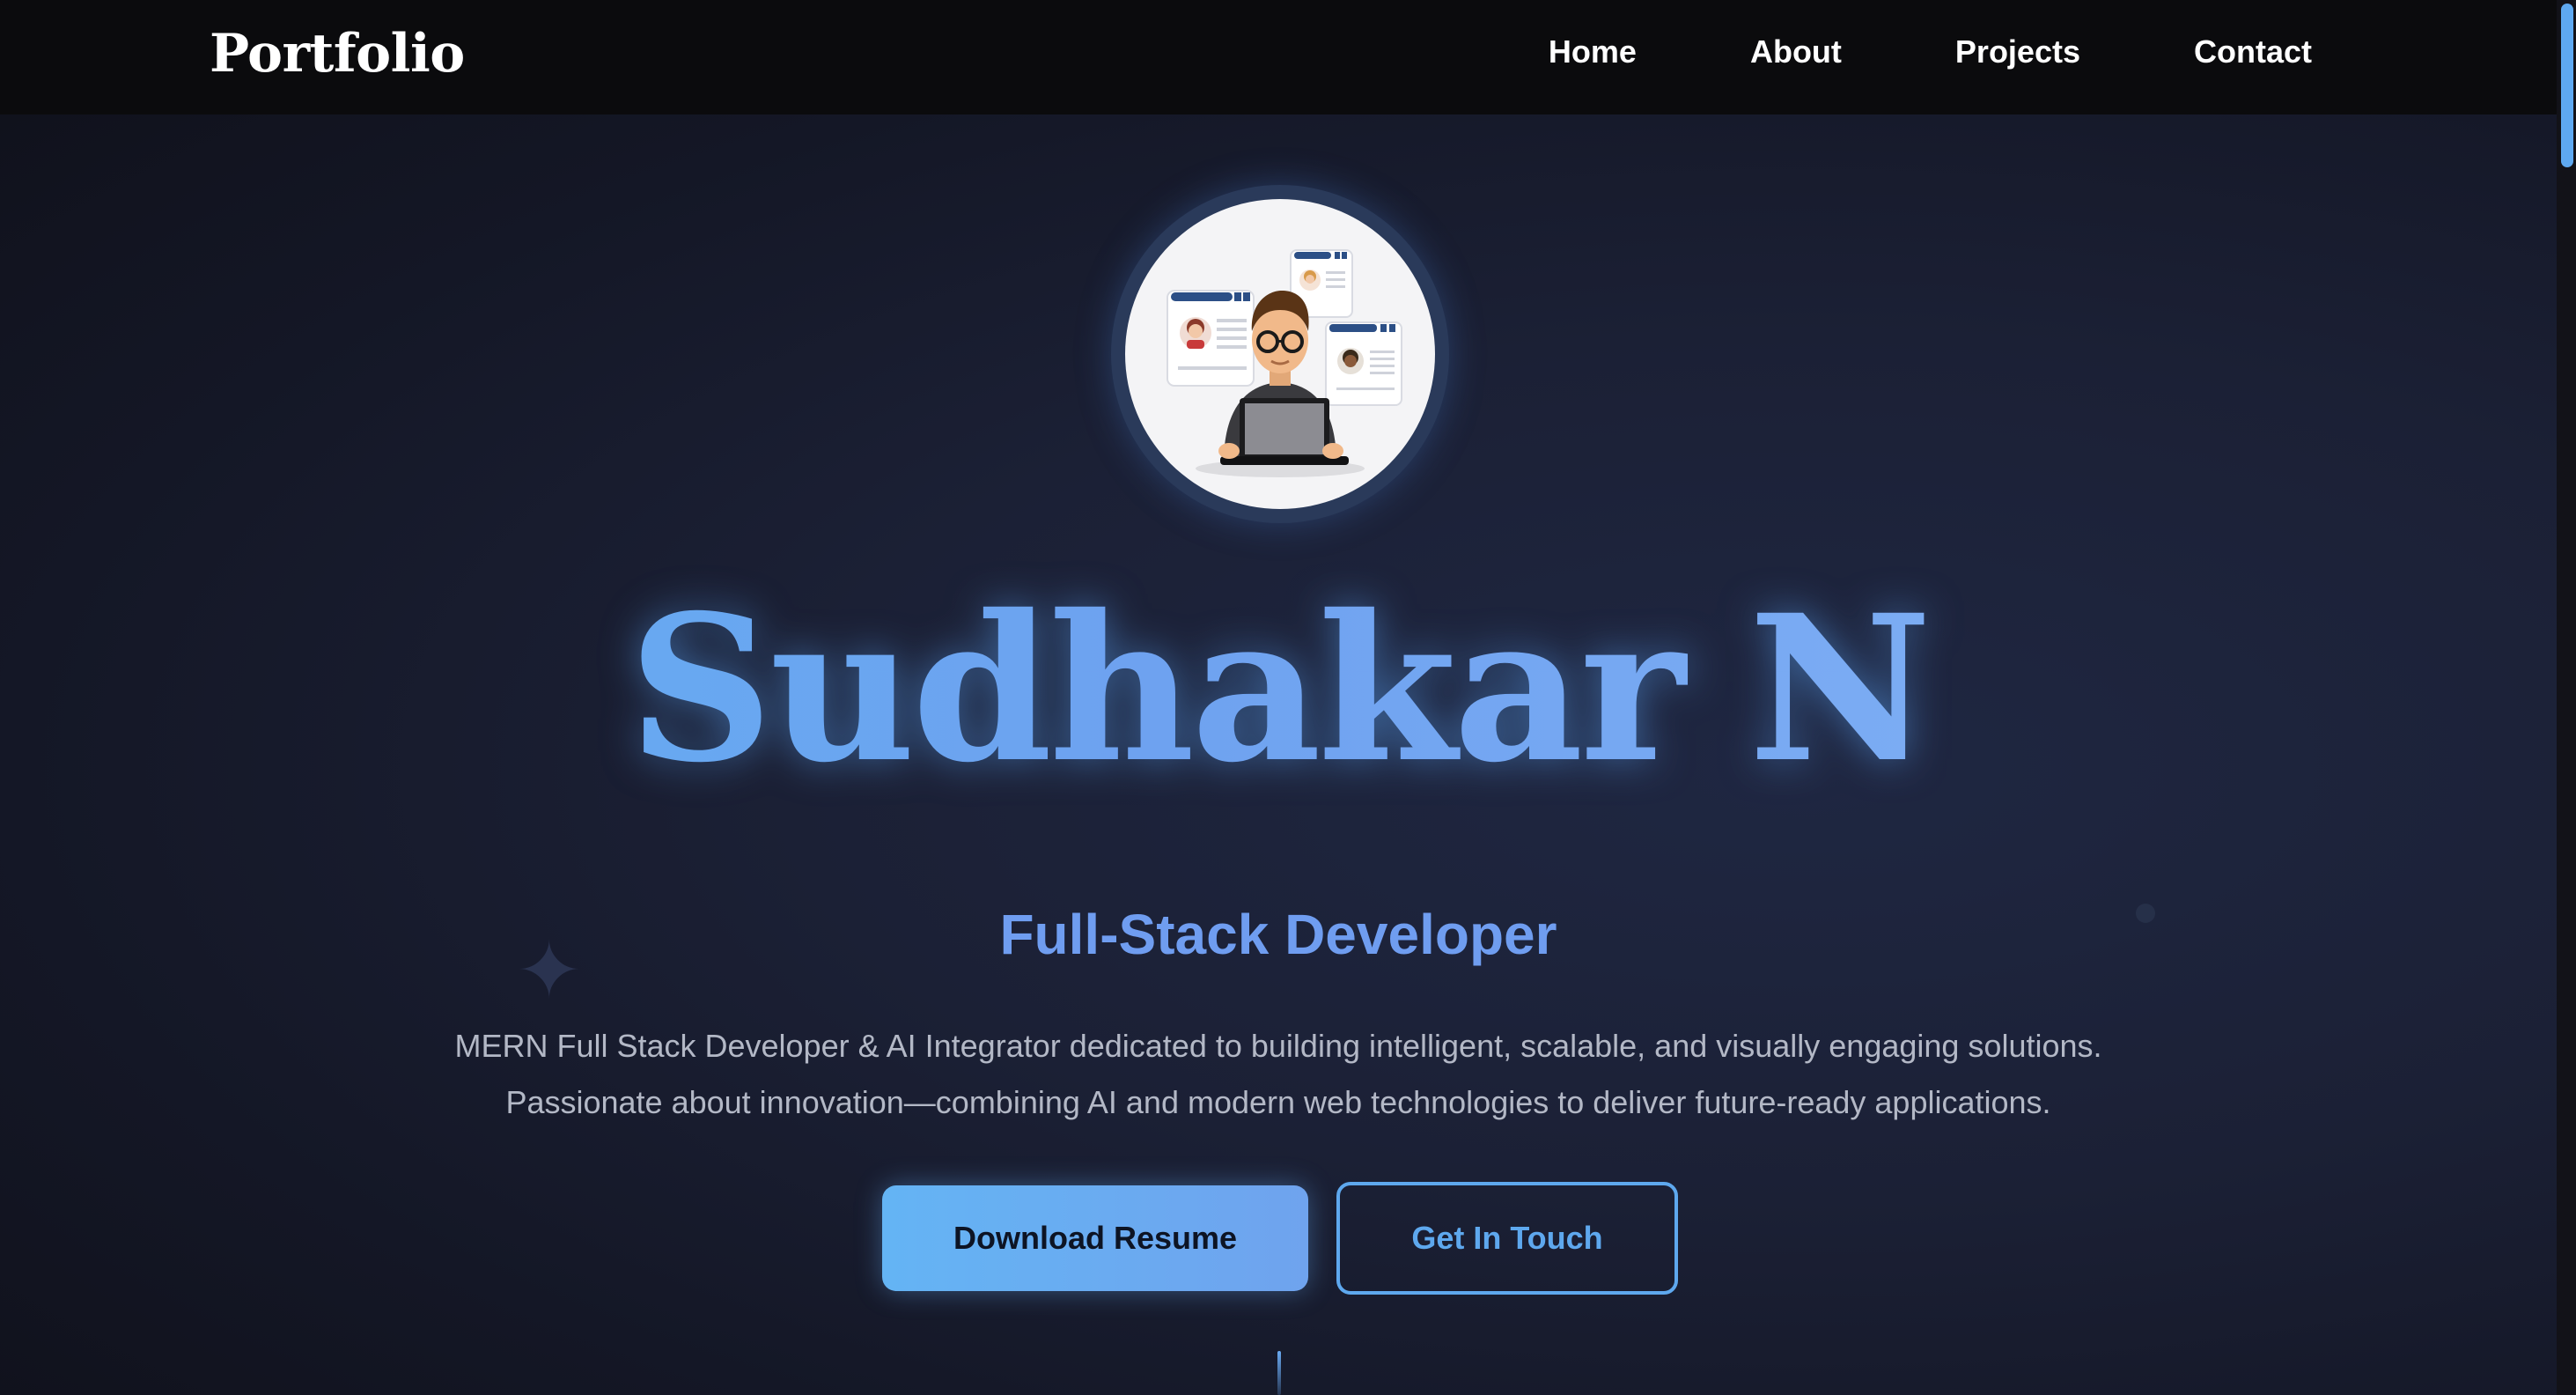 This screenshot has width=2576, height=1395. Describe the element at coordinates (2567, 697) in the screenshot. I see `page-scrollbar` at that location.